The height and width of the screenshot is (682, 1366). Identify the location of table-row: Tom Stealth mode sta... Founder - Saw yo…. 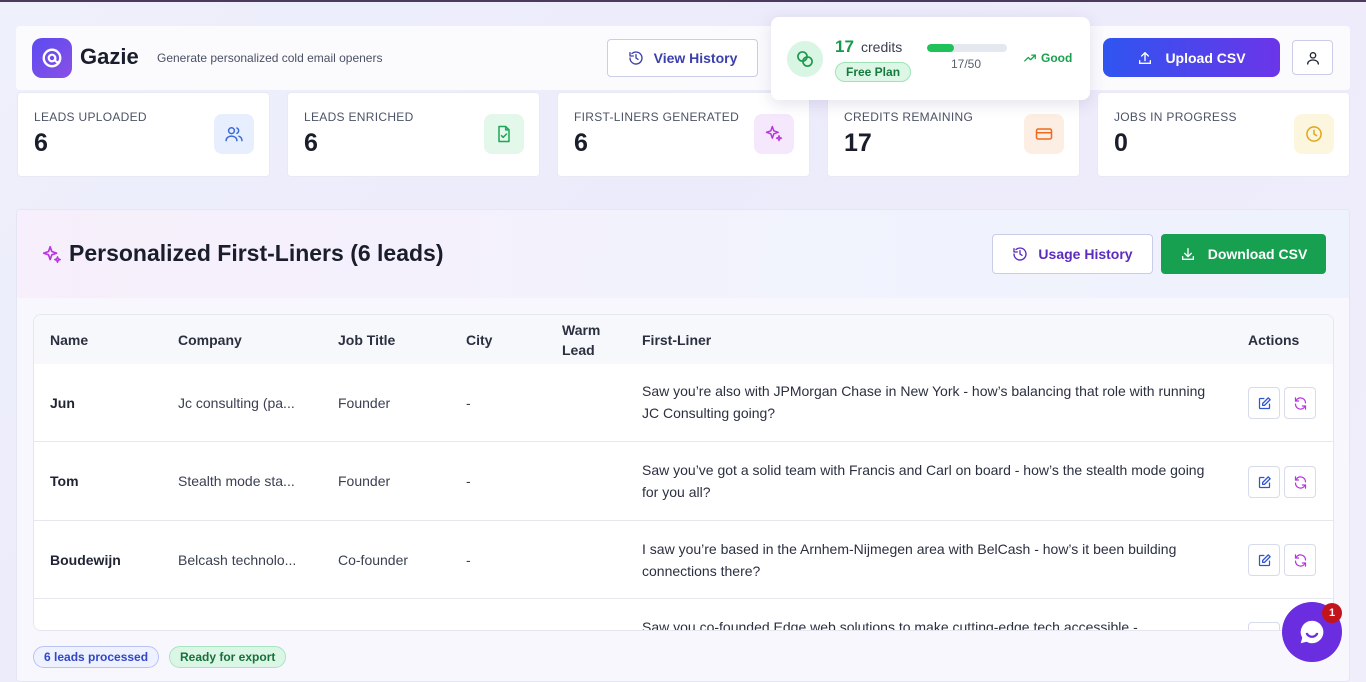
(683, 481).